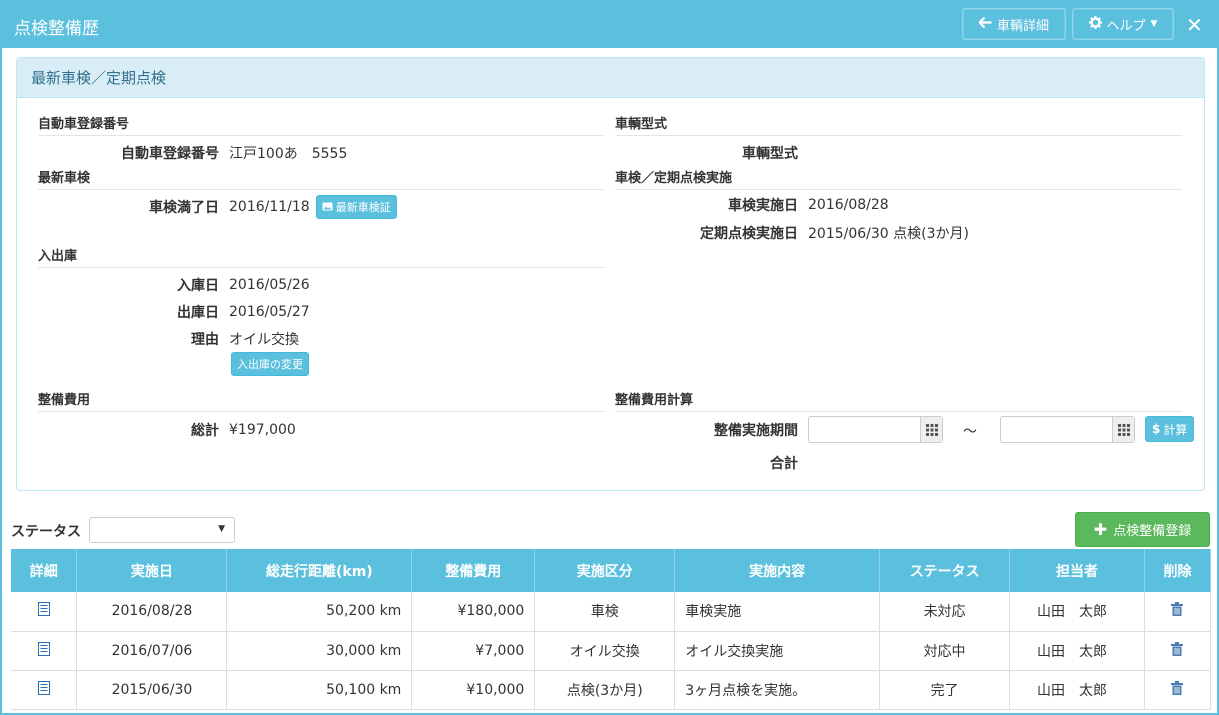  Describe the element at coordinates (888, 234) in the screenshot. I see `periodic-date-value: 2015/06/30 点検(3か月)` at that location.